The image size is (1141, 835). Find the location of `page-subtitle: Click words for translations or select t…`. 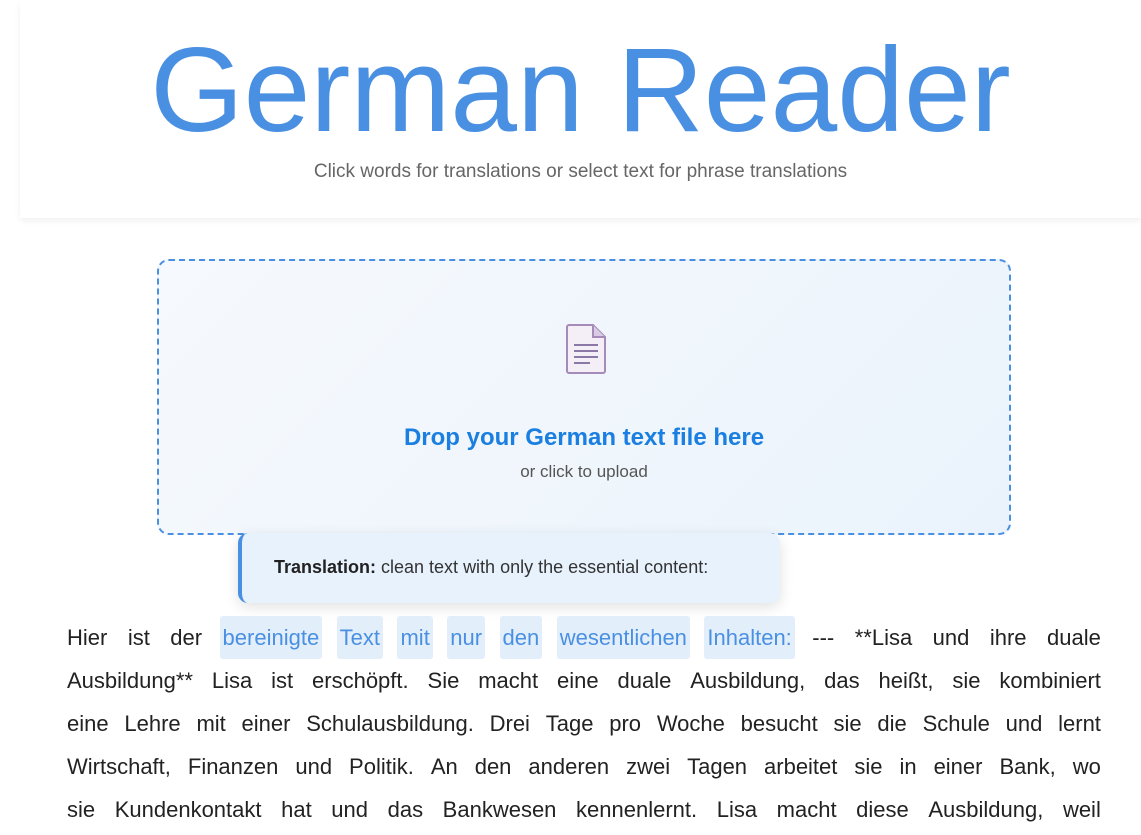

page-subtitle: Click words for translations or select t… is located at coordinates (580, 171).